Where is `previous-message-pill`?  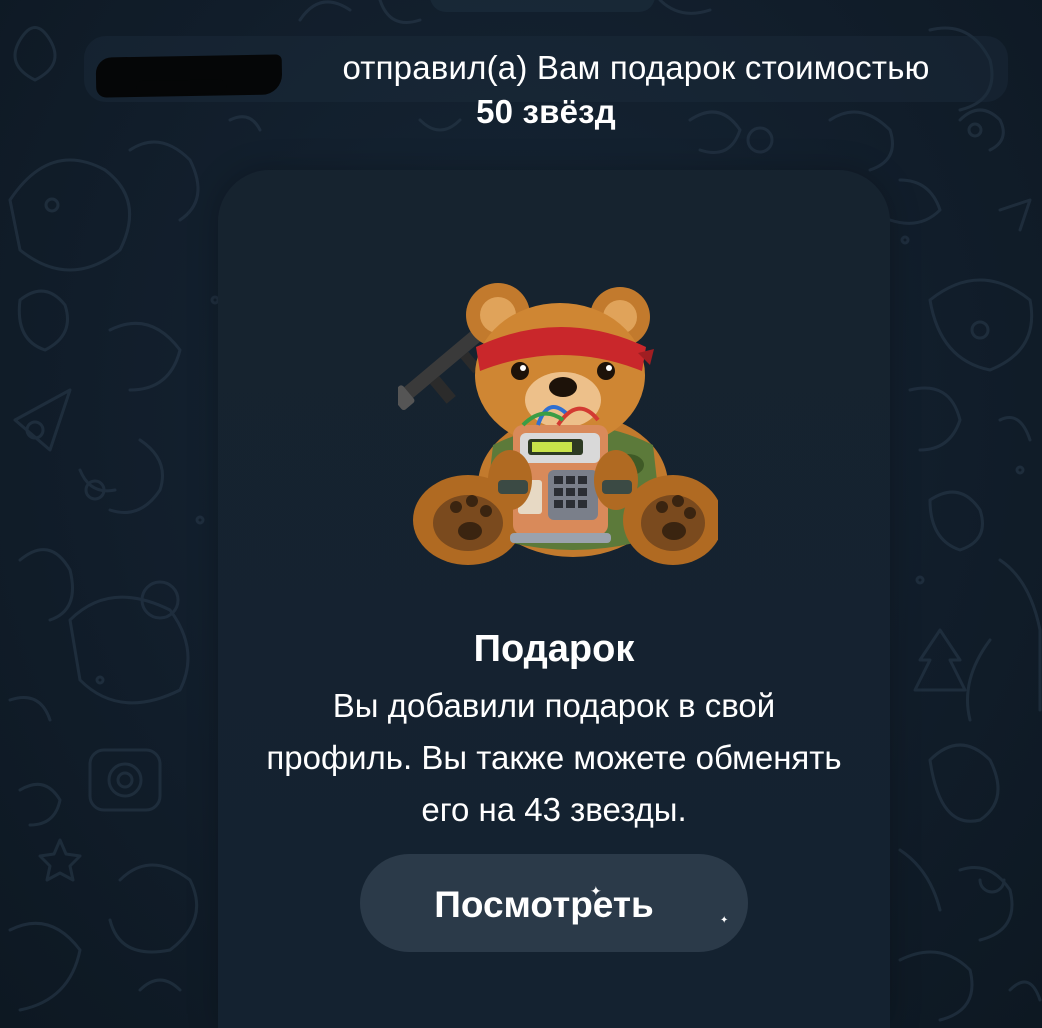 previous-message-pill is located at coordinates (542, 6).